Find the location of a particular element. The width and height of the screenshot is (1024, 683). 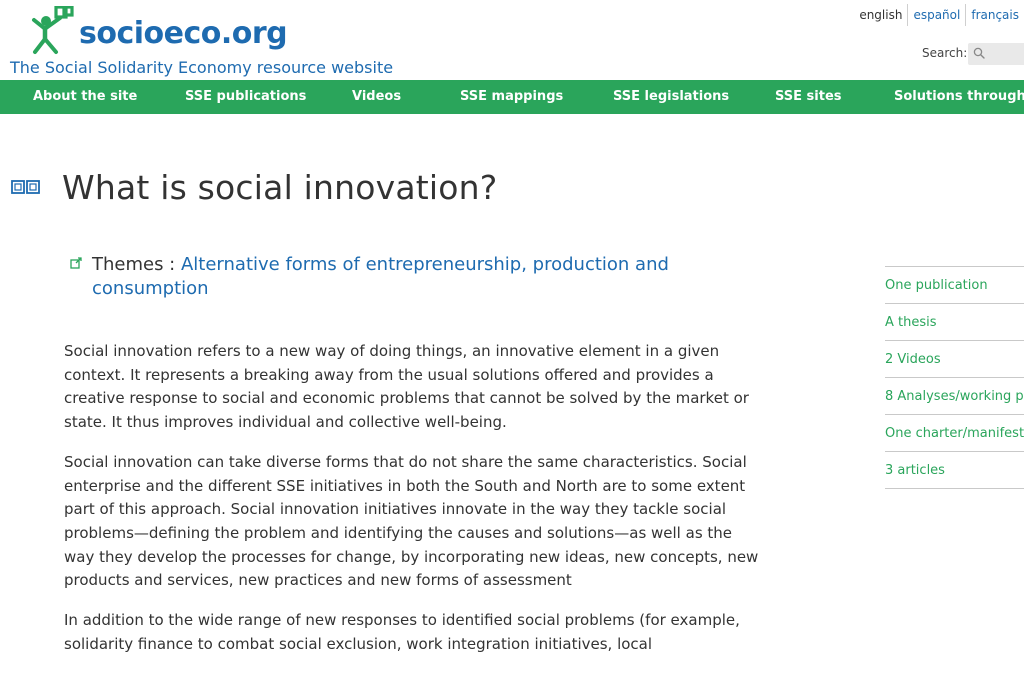

sidebar-item-analyses: 8 Analyses/working papers is located at coordinates (954, 396).